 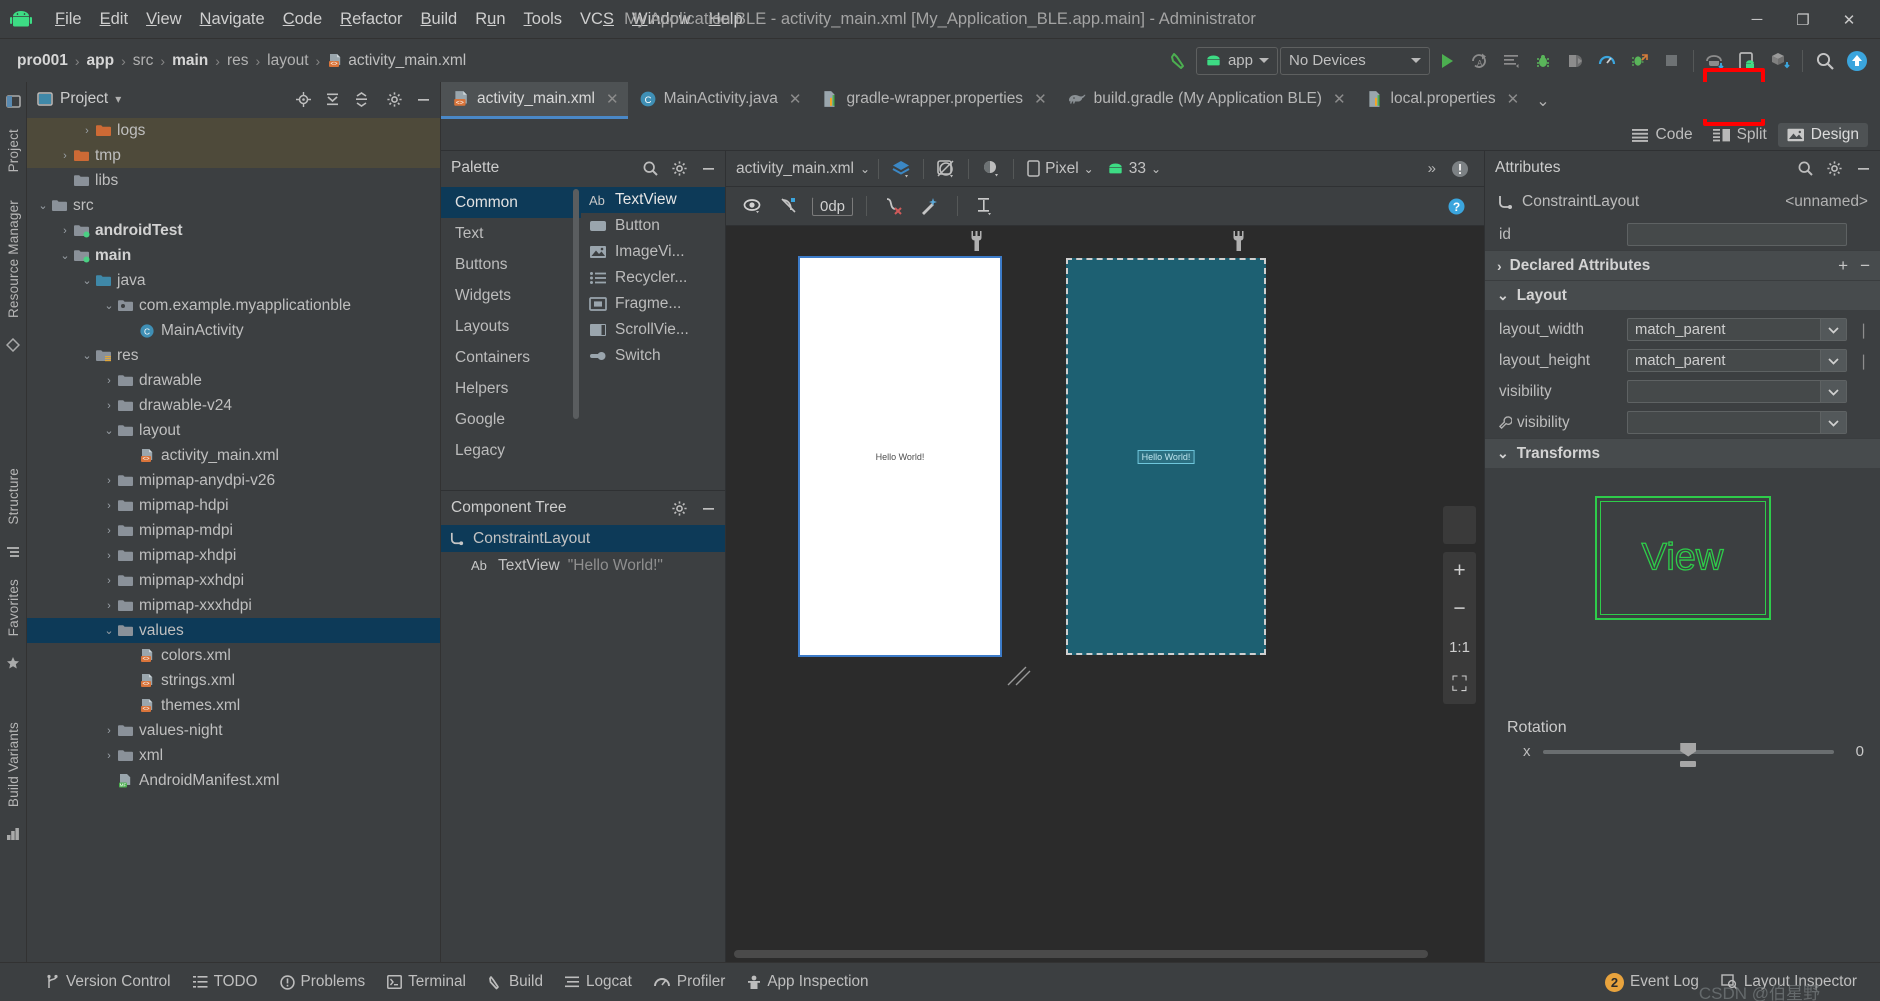 I want to click on menu-item-view: View, so click(x=163, y=19).